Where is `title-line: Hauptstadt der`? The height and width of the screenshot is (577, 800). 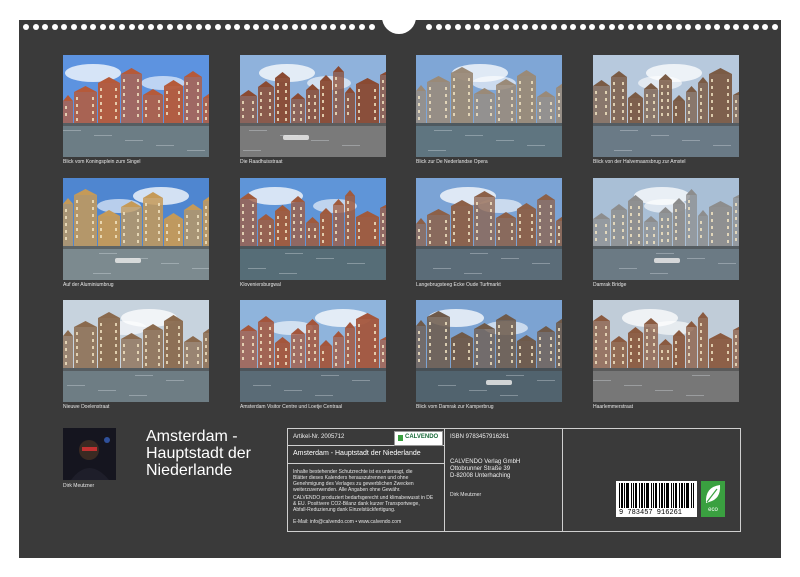
title-line: Hauptstadt der is located at coordinates (198, 453).